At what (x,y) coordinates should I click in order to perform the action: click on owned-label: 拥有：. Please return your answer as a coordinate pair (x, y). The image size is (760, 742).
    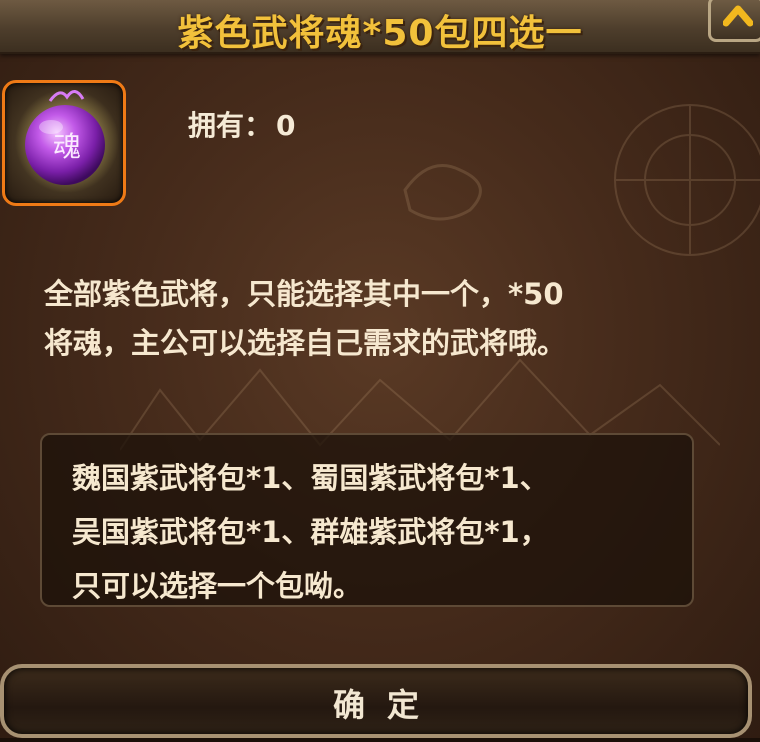
    Looking at the image, I should click on (230, 125).